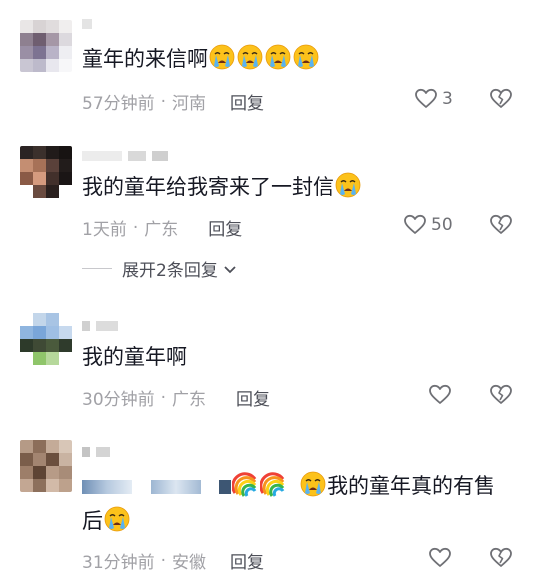  What do you see at coordinates (201, 59) in the screenshot?
I see `comment-text: 童年的来信啊` at bounding box center [201, 59].